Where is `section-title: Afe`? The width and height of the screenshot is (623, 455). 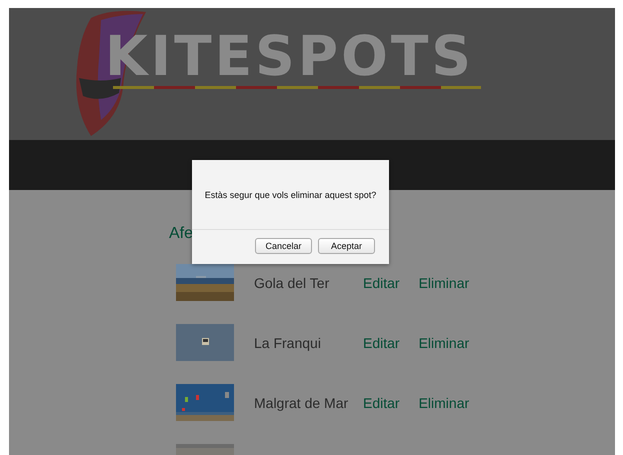
section-title: Afe is located at coordinates (181, 234).